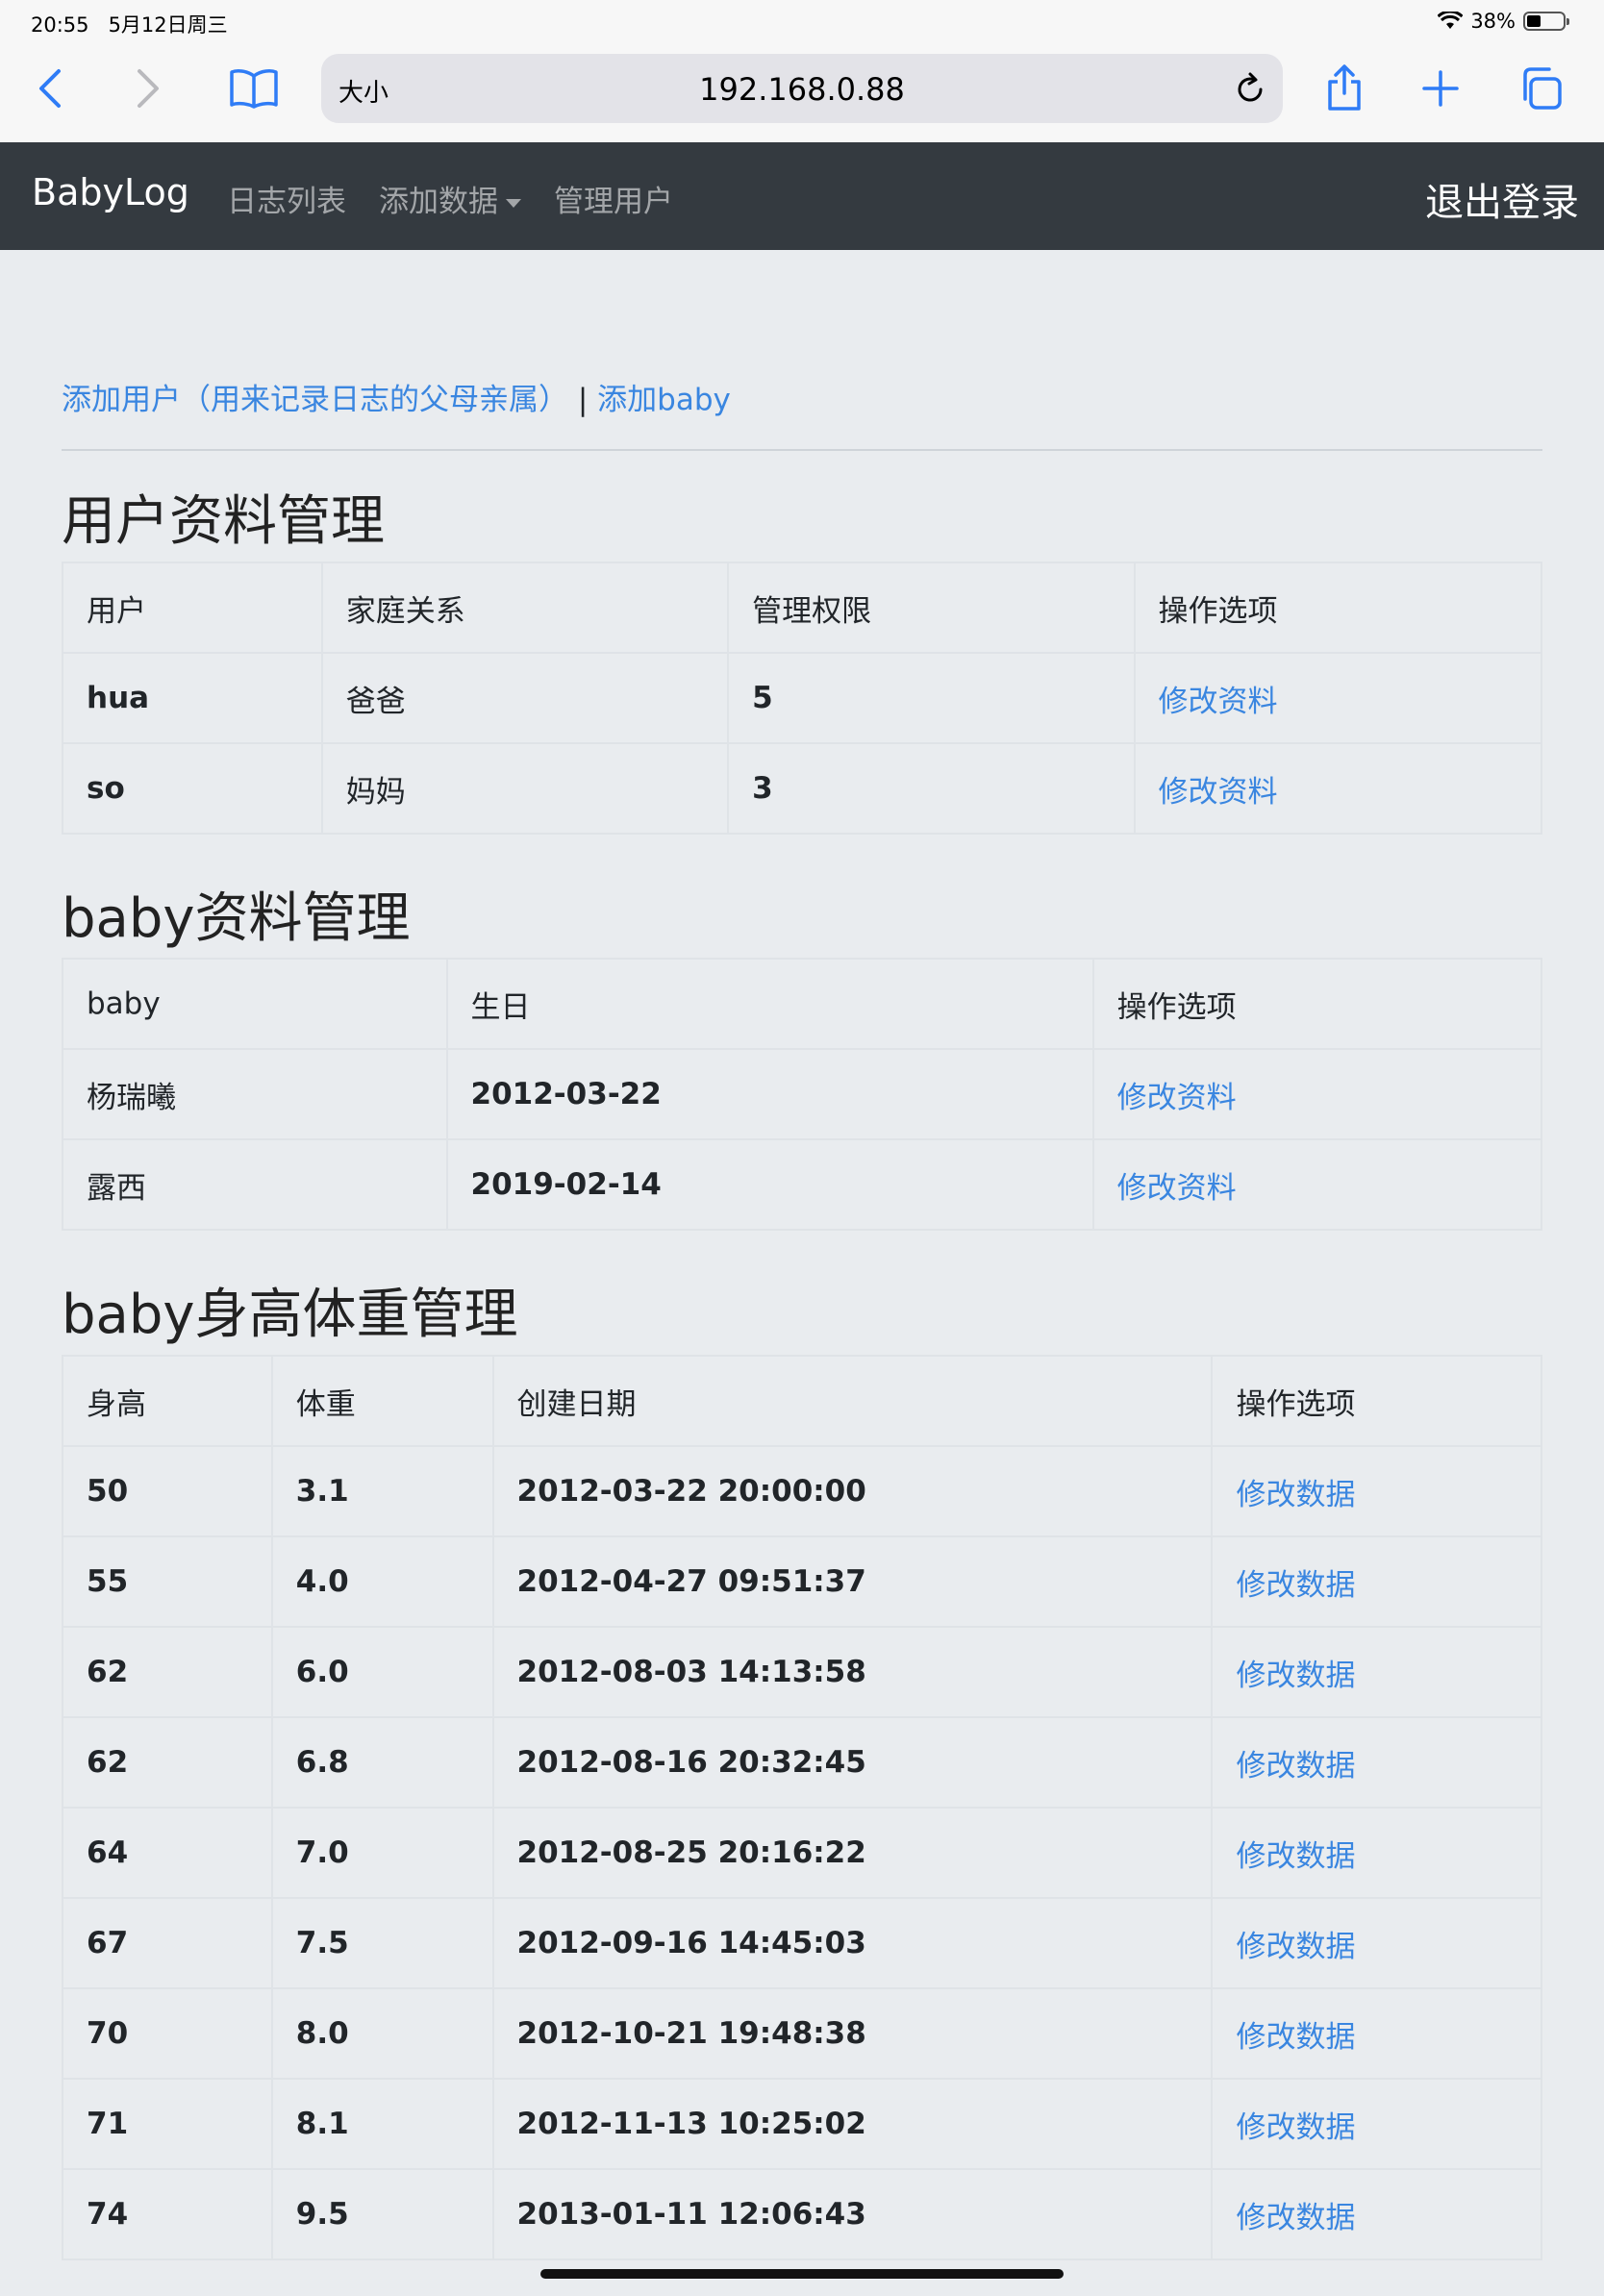 The image size is (1604, 2296). I want to click on nav-add-data: 添加数据, so click(450, 198).